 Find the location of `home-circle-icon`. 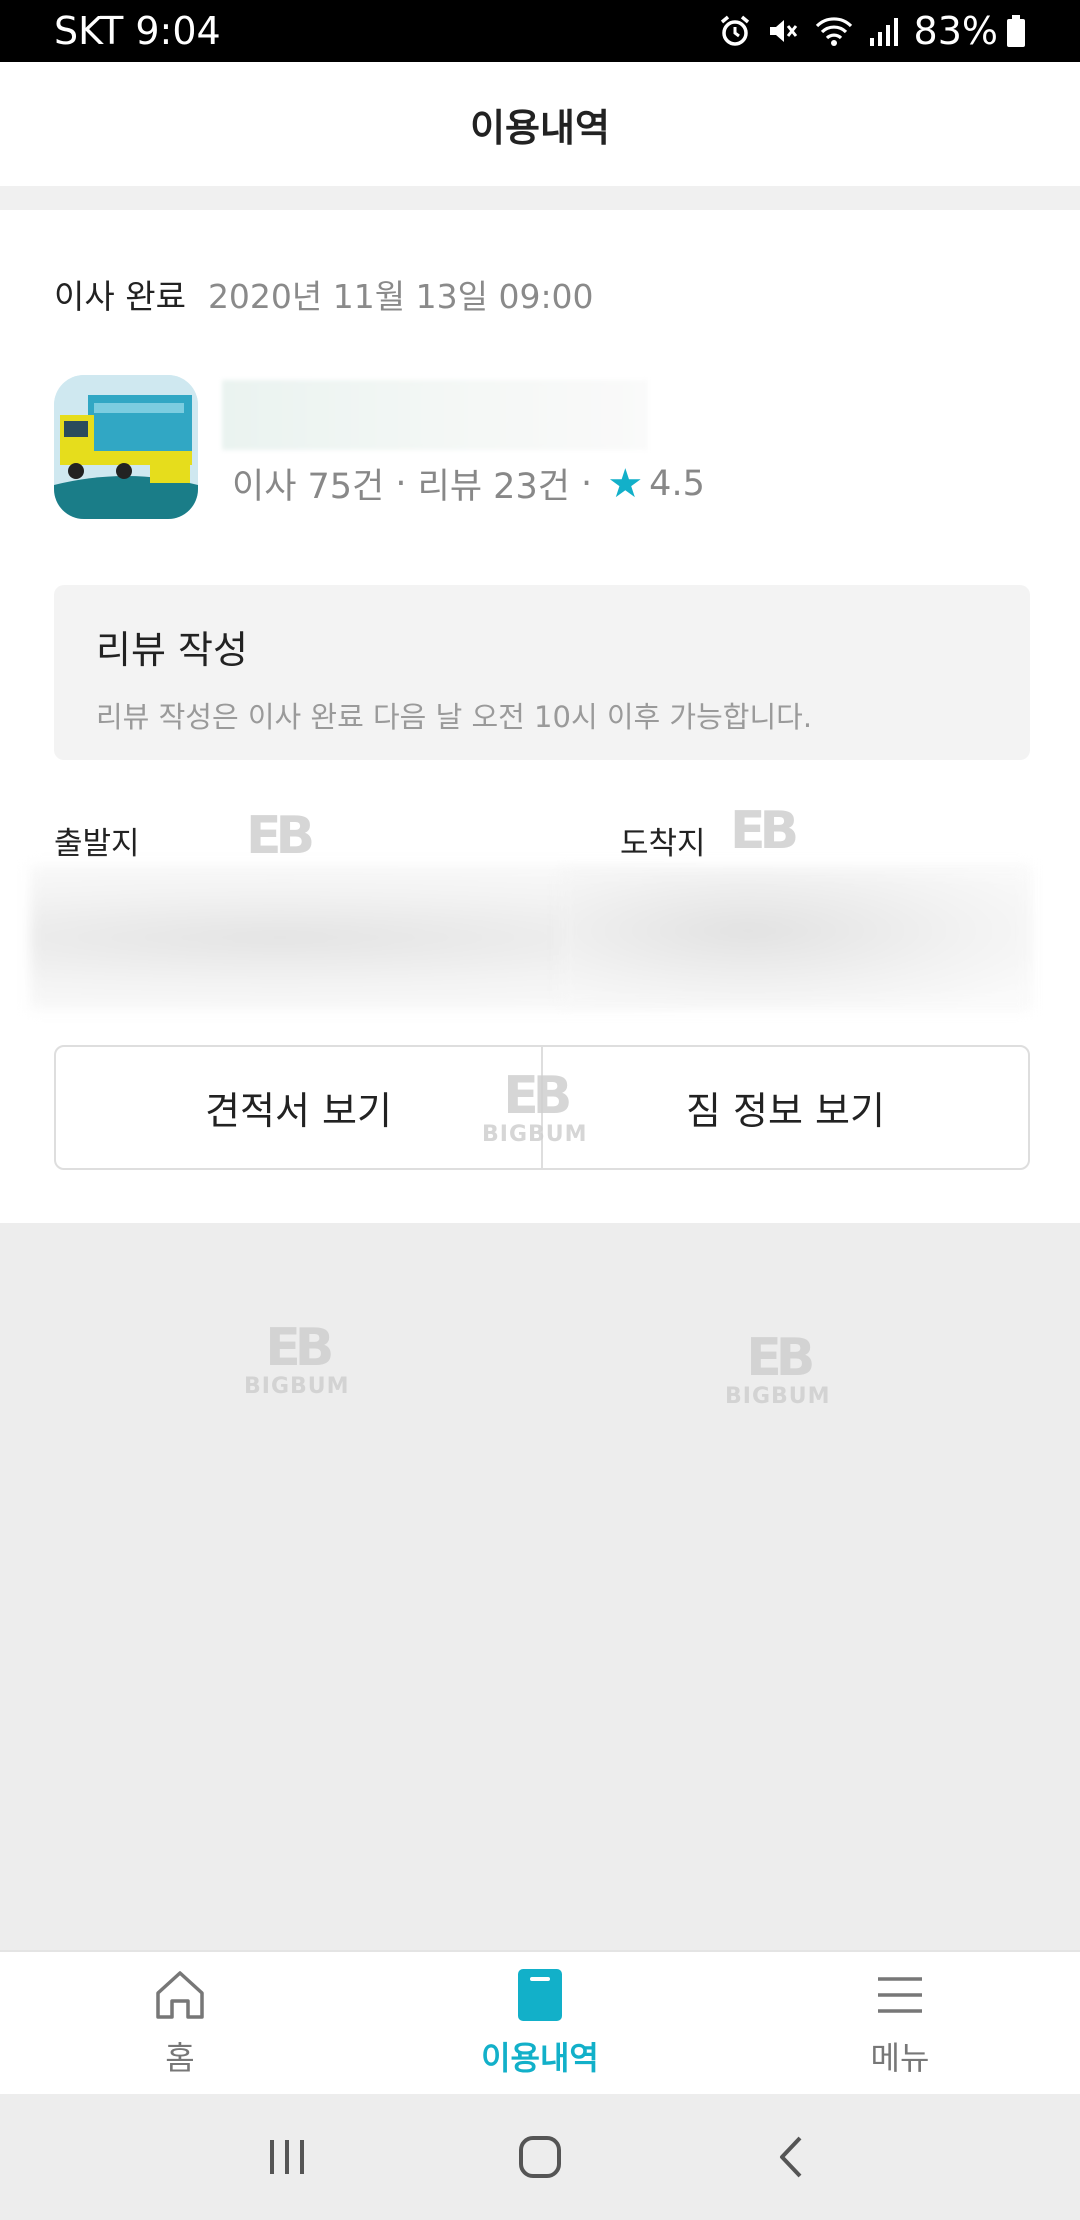

home-circle-icon is located at coordinates (539, 2157).